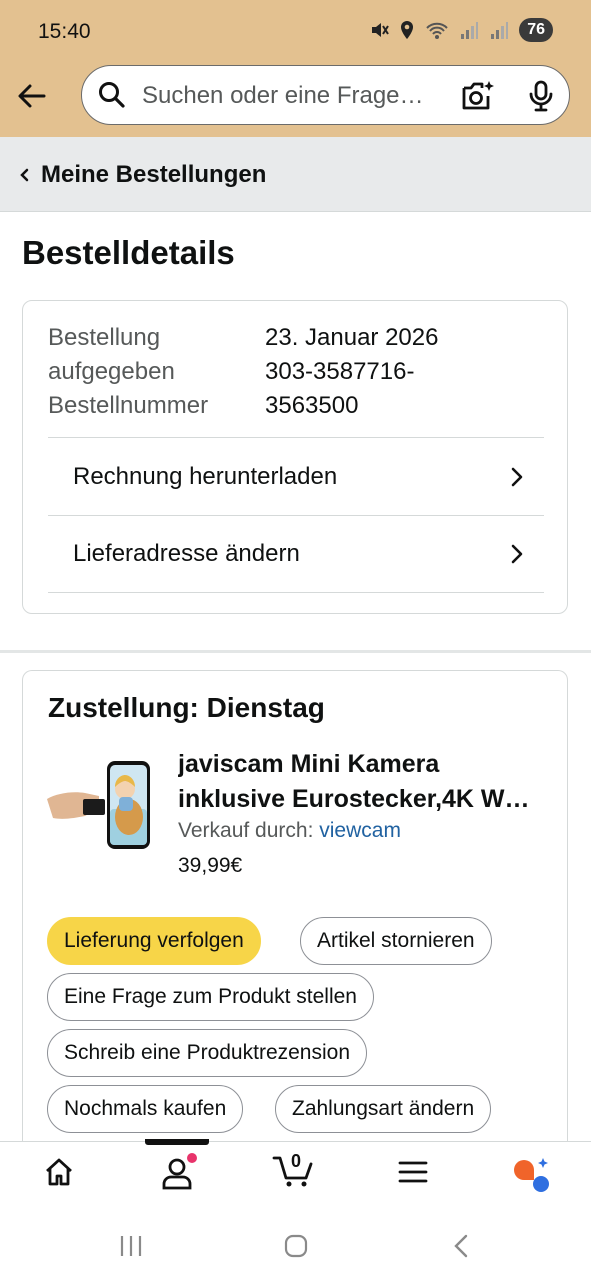  I want to click on product-price: 39,99€, so click(210, 865).